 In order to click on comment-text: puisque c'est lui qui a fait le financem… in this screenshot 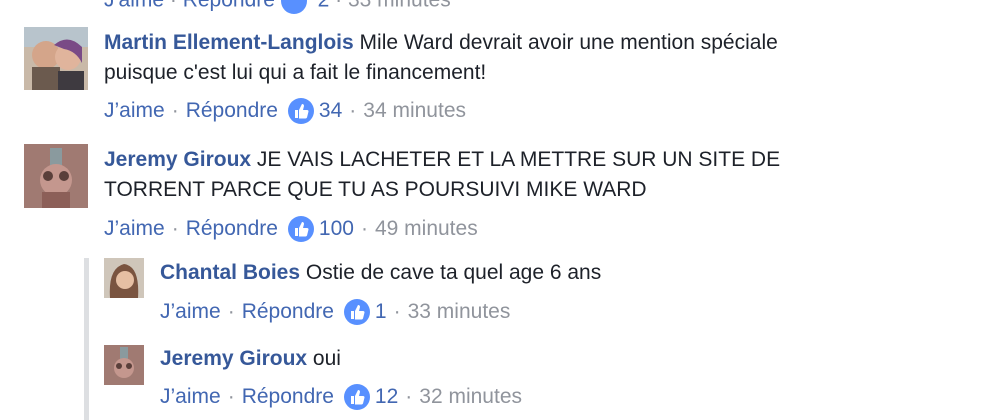, I will do `click(295, 72)`.